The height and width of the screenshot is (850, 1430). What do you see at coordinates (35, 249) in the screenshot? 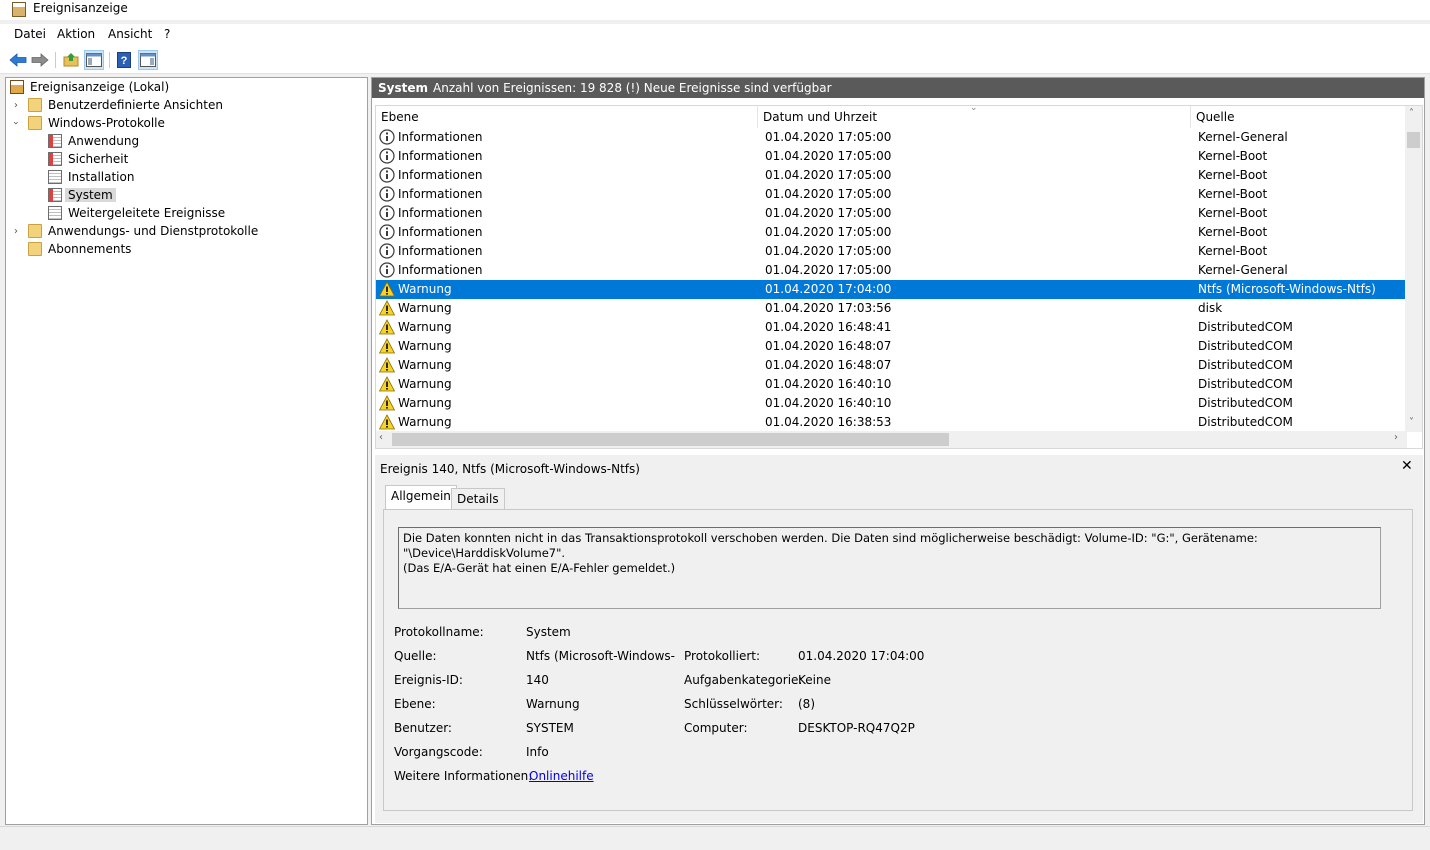
I see `subscriptions-icon` at bounding box center [35, 249].